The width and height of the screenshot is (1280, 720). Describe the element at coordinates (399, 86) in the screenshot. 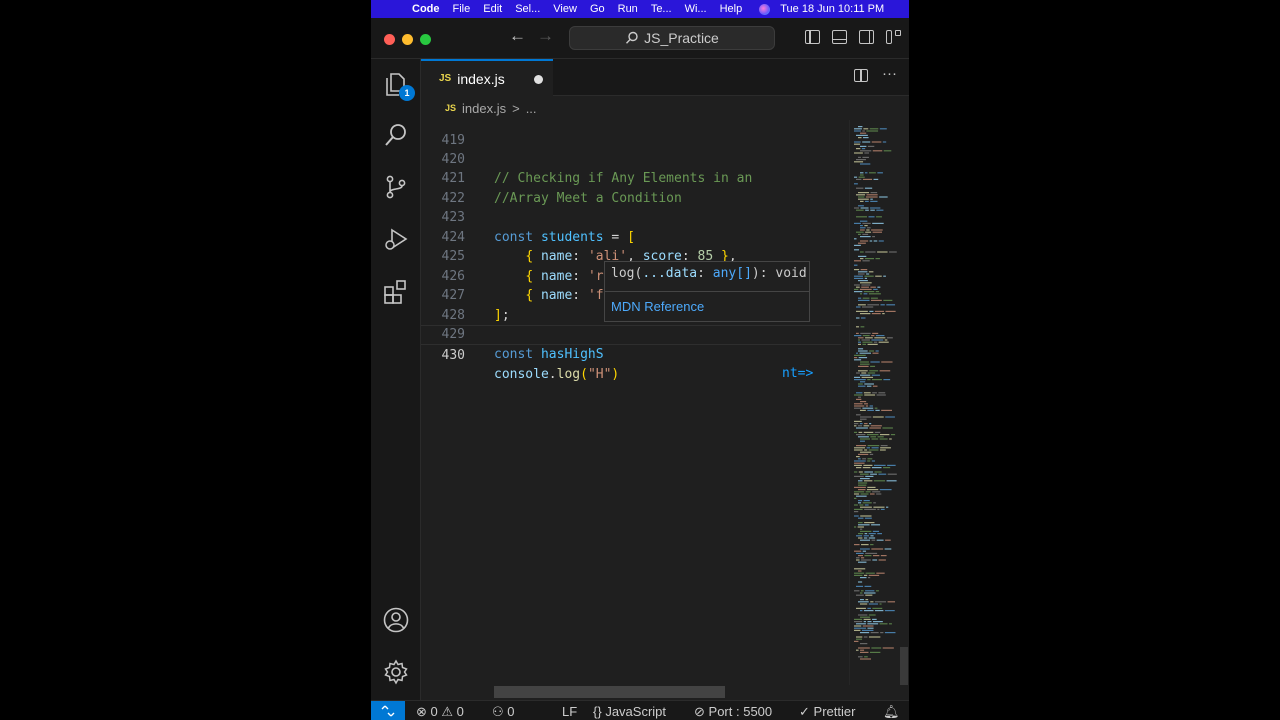

I see `explorer-icon: 1` at that location.